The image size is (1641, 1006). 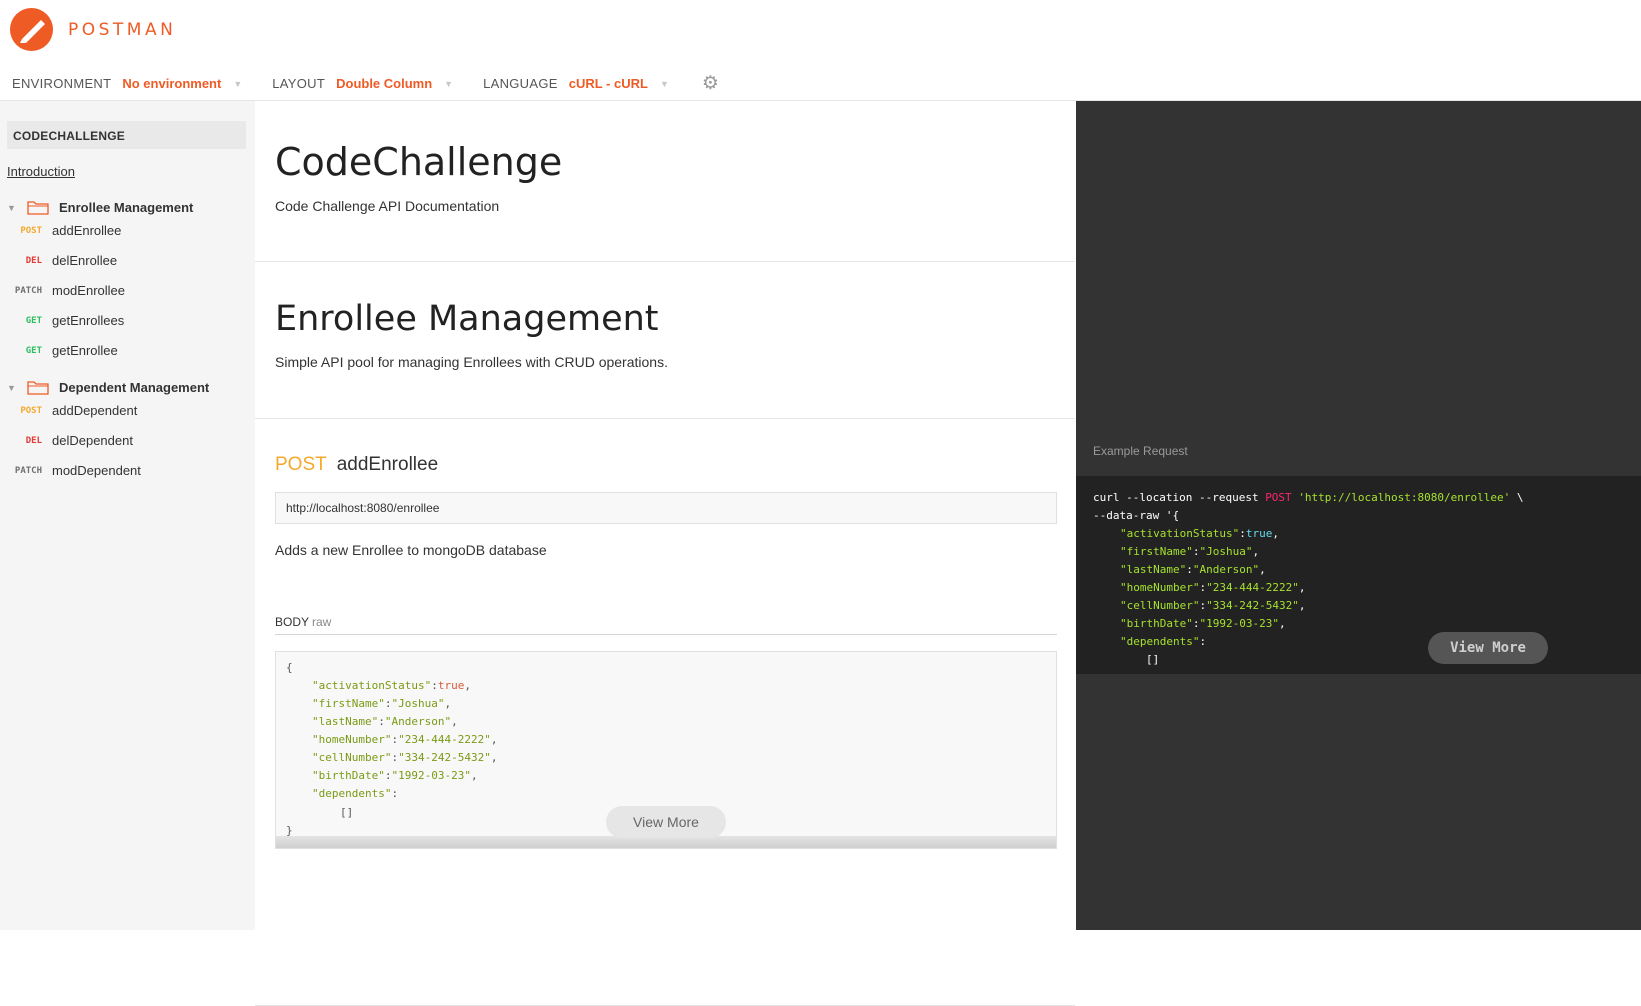 What do you see at coordinates (348, 703) in the screenshot?
I see `code-key: "firstName"` at bounding box center [348, 703].